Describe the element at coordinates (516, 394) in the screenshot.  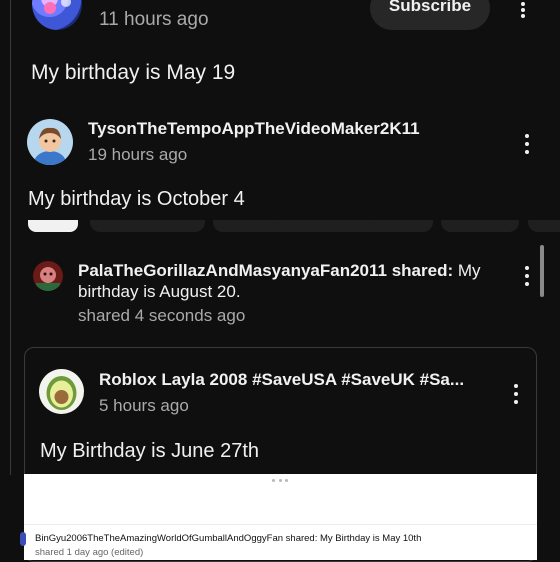
I see `post4-more-vert-icon` at that location.